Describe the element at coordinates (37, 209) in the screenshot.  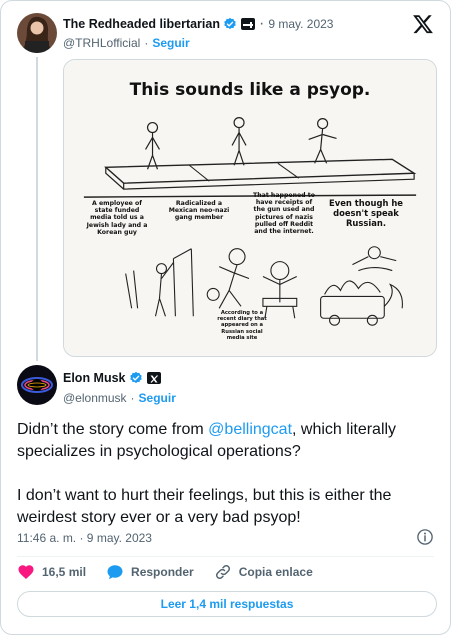
I see `thread-connector-line` at that location.